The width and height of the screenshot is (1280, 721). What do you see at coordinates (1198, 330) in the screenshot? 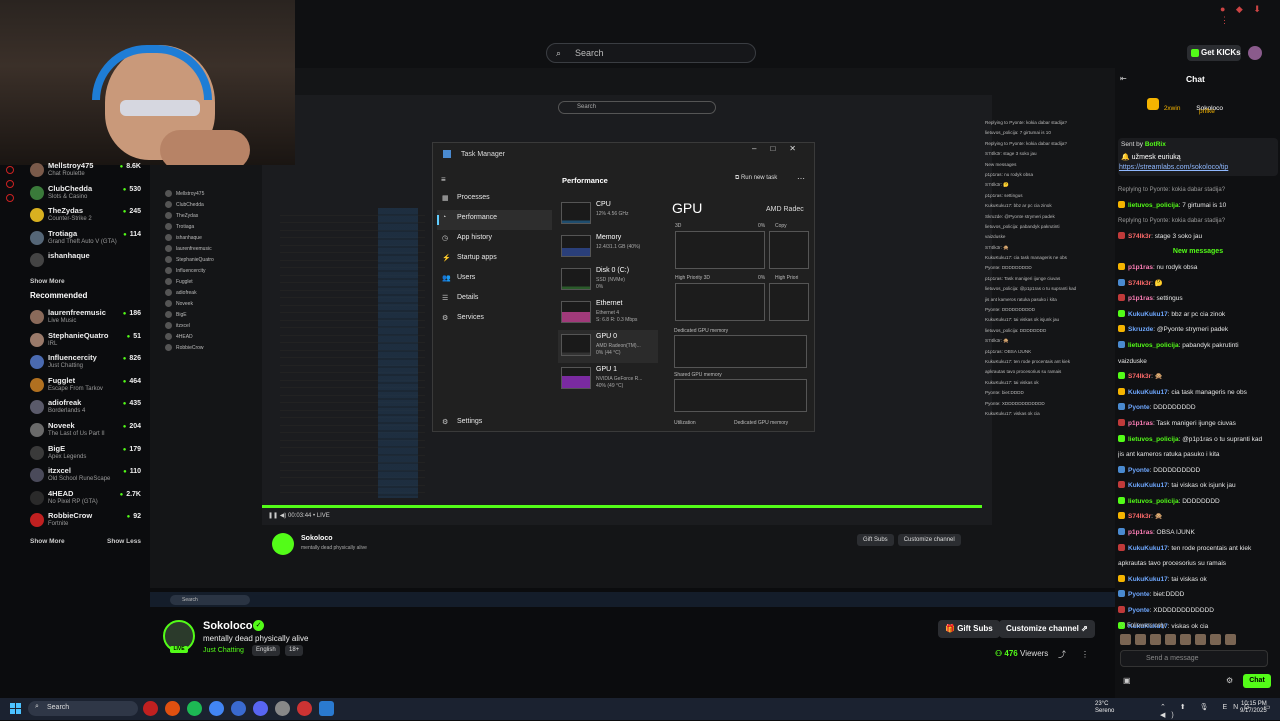
I see `chat-message: Skruzde: @Pyonte strymeri padek` at bounding box center [1198, 330].